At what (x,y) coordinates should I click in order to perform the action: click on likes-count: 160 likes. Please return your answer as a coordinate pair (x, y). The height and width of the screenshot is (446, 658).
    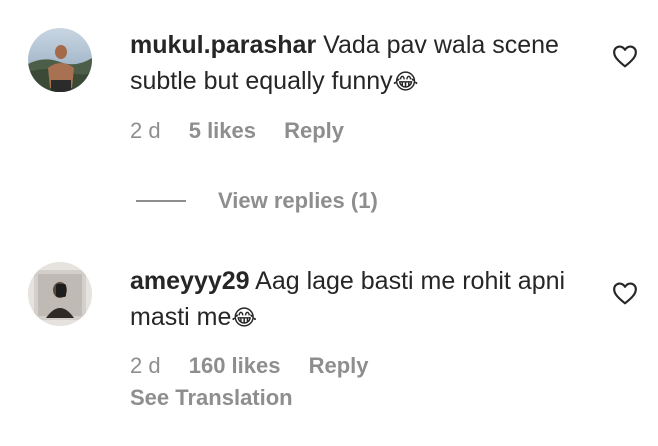
    Looking at the image, I should click on (235, 365).